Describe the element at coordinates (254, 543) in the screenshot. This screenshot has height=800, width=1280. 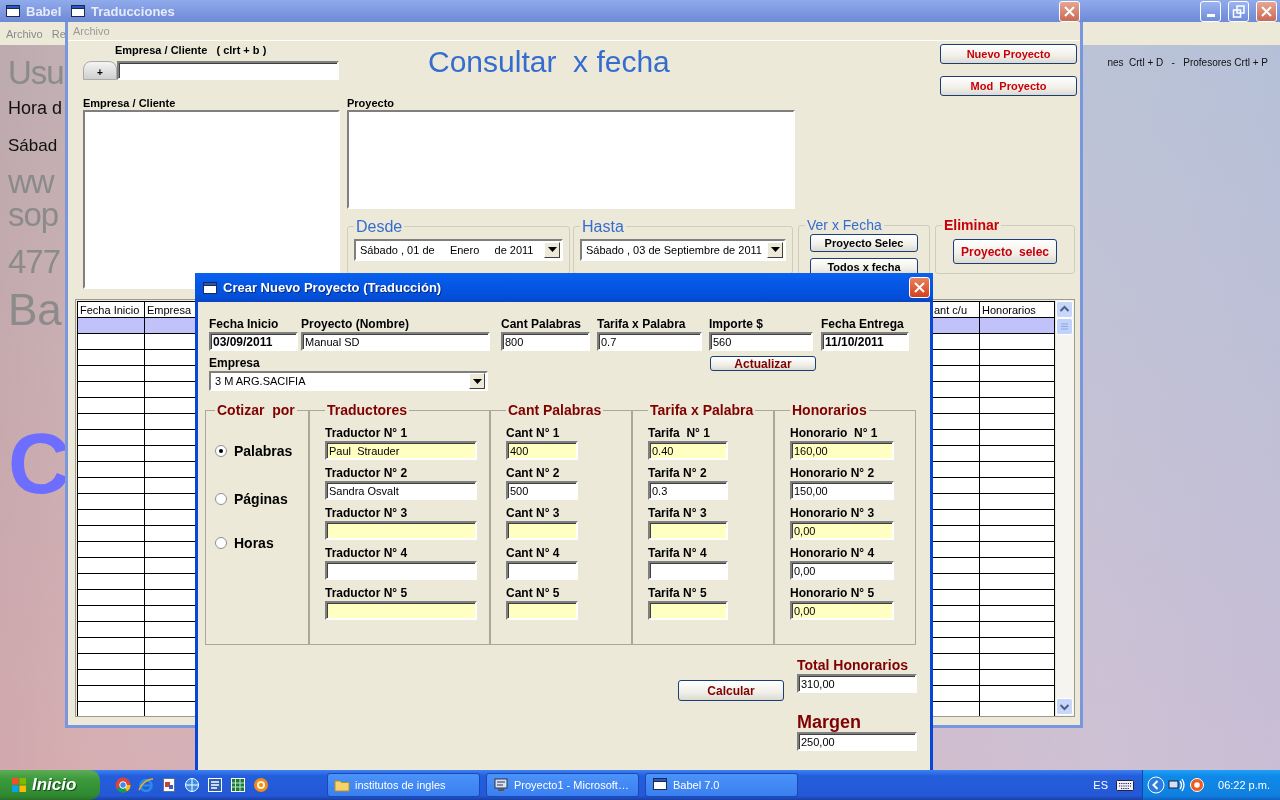
I see `radio-label: Horas` at that location.